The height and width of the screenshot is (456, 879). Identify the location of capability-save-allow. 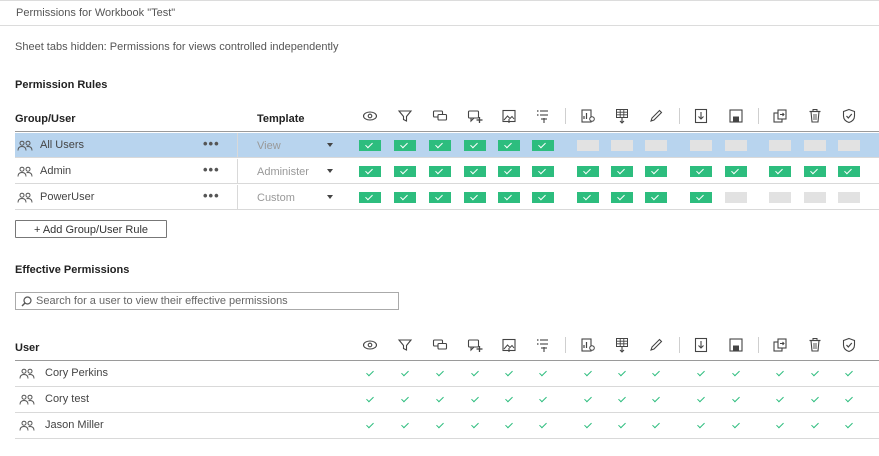
(736, 171).